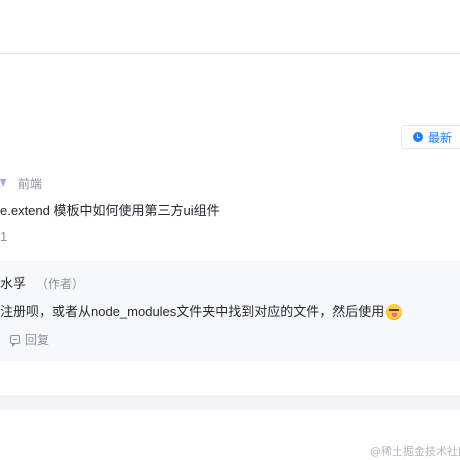  What do you see at coordinates (440, 137) in the screenshot?
I see `sort-label: 最新` at bounding box center [440, 137].